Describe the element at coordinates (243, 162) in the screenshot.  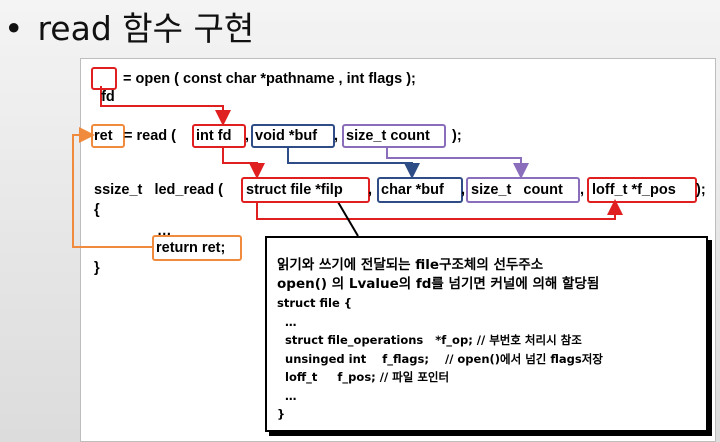
I see `arrow-intfd-to-filp` at that location.